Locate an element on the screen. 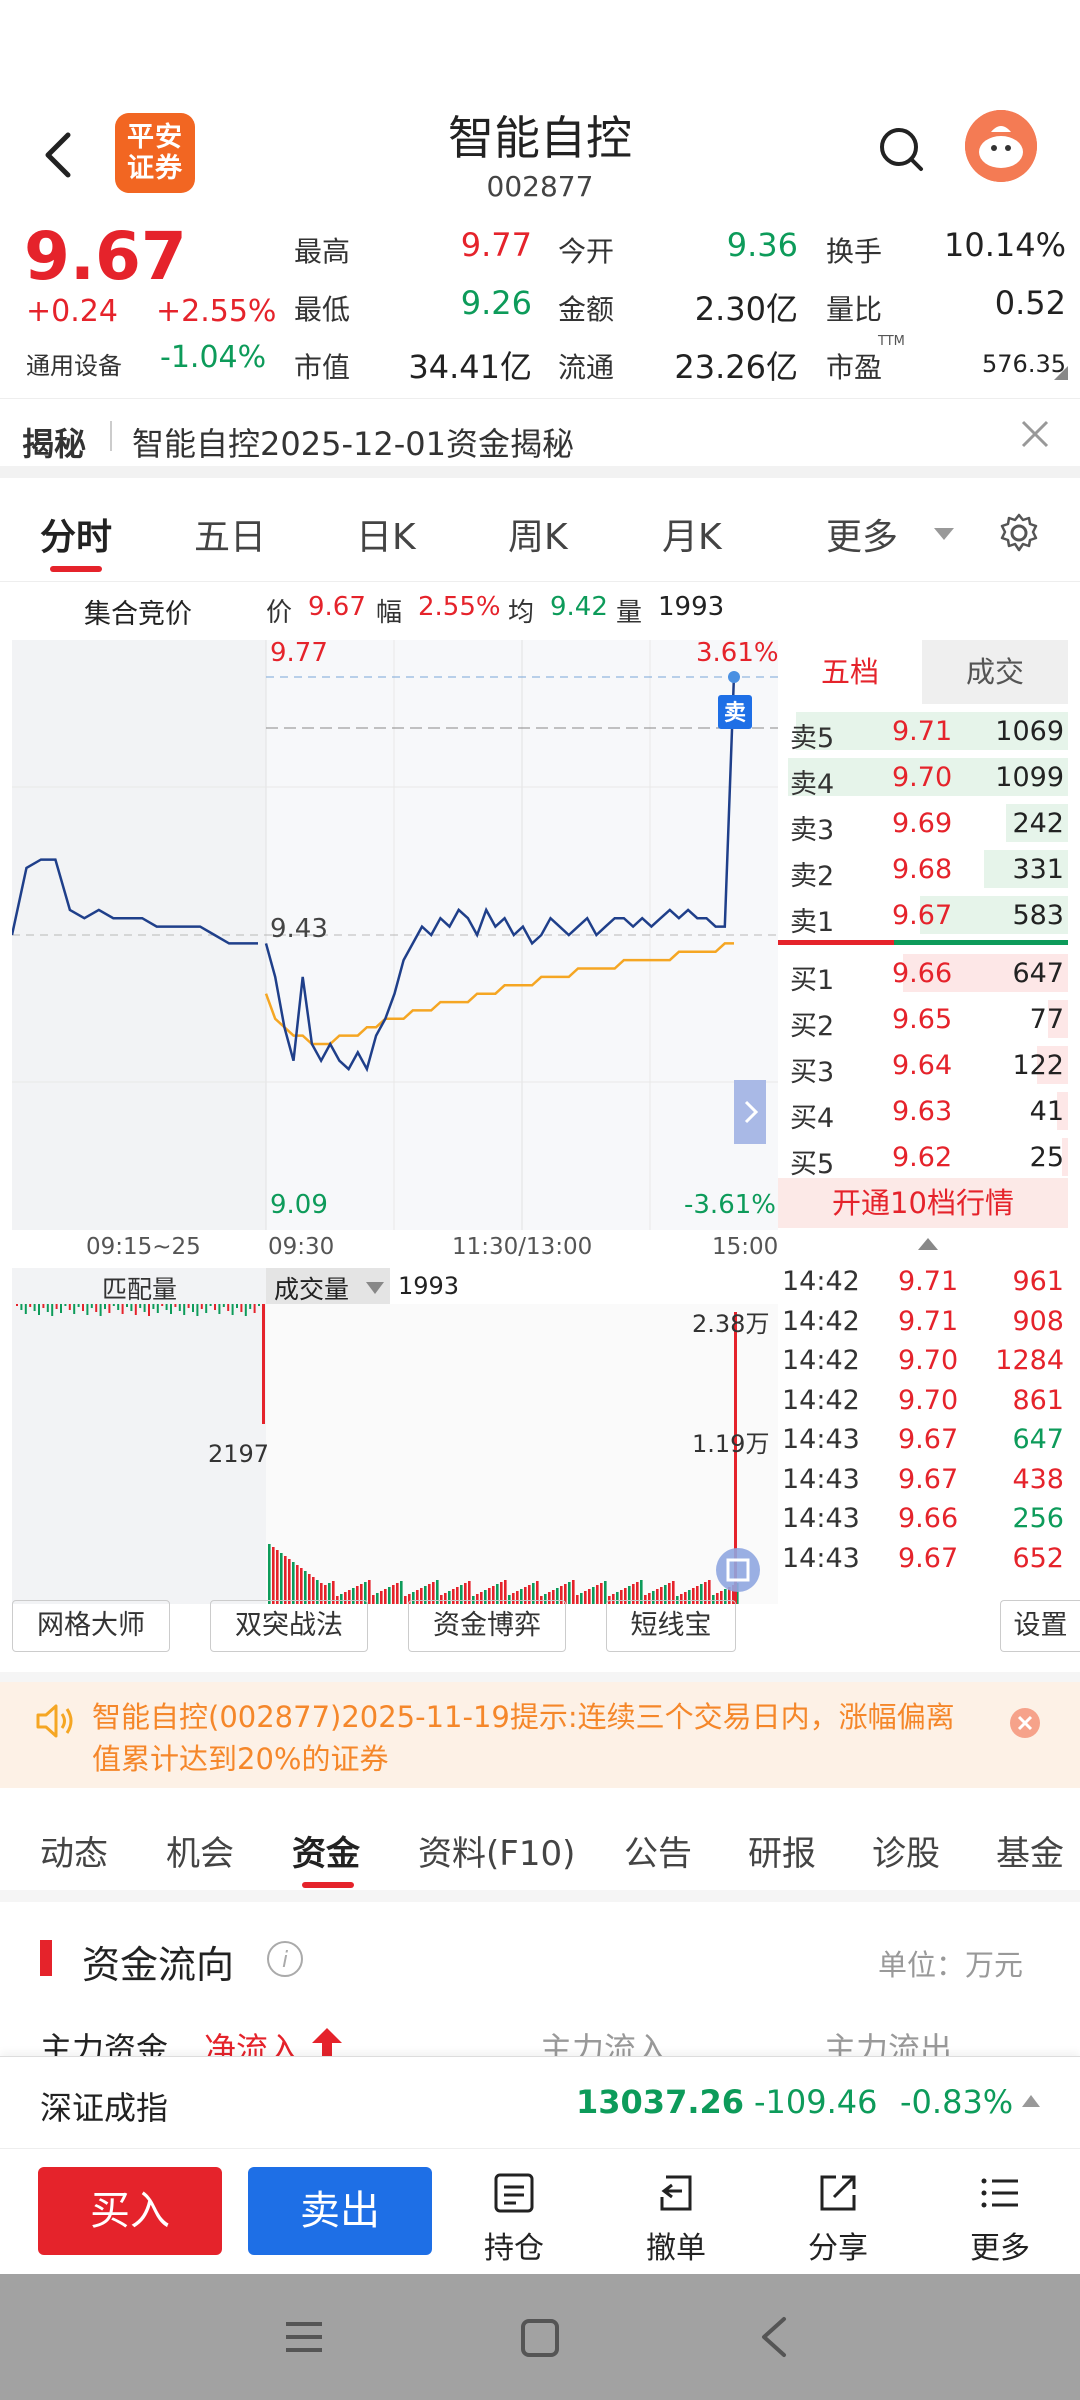 This screenshot has height=2400, width=1080. divider is located at coordinates (111, 436).